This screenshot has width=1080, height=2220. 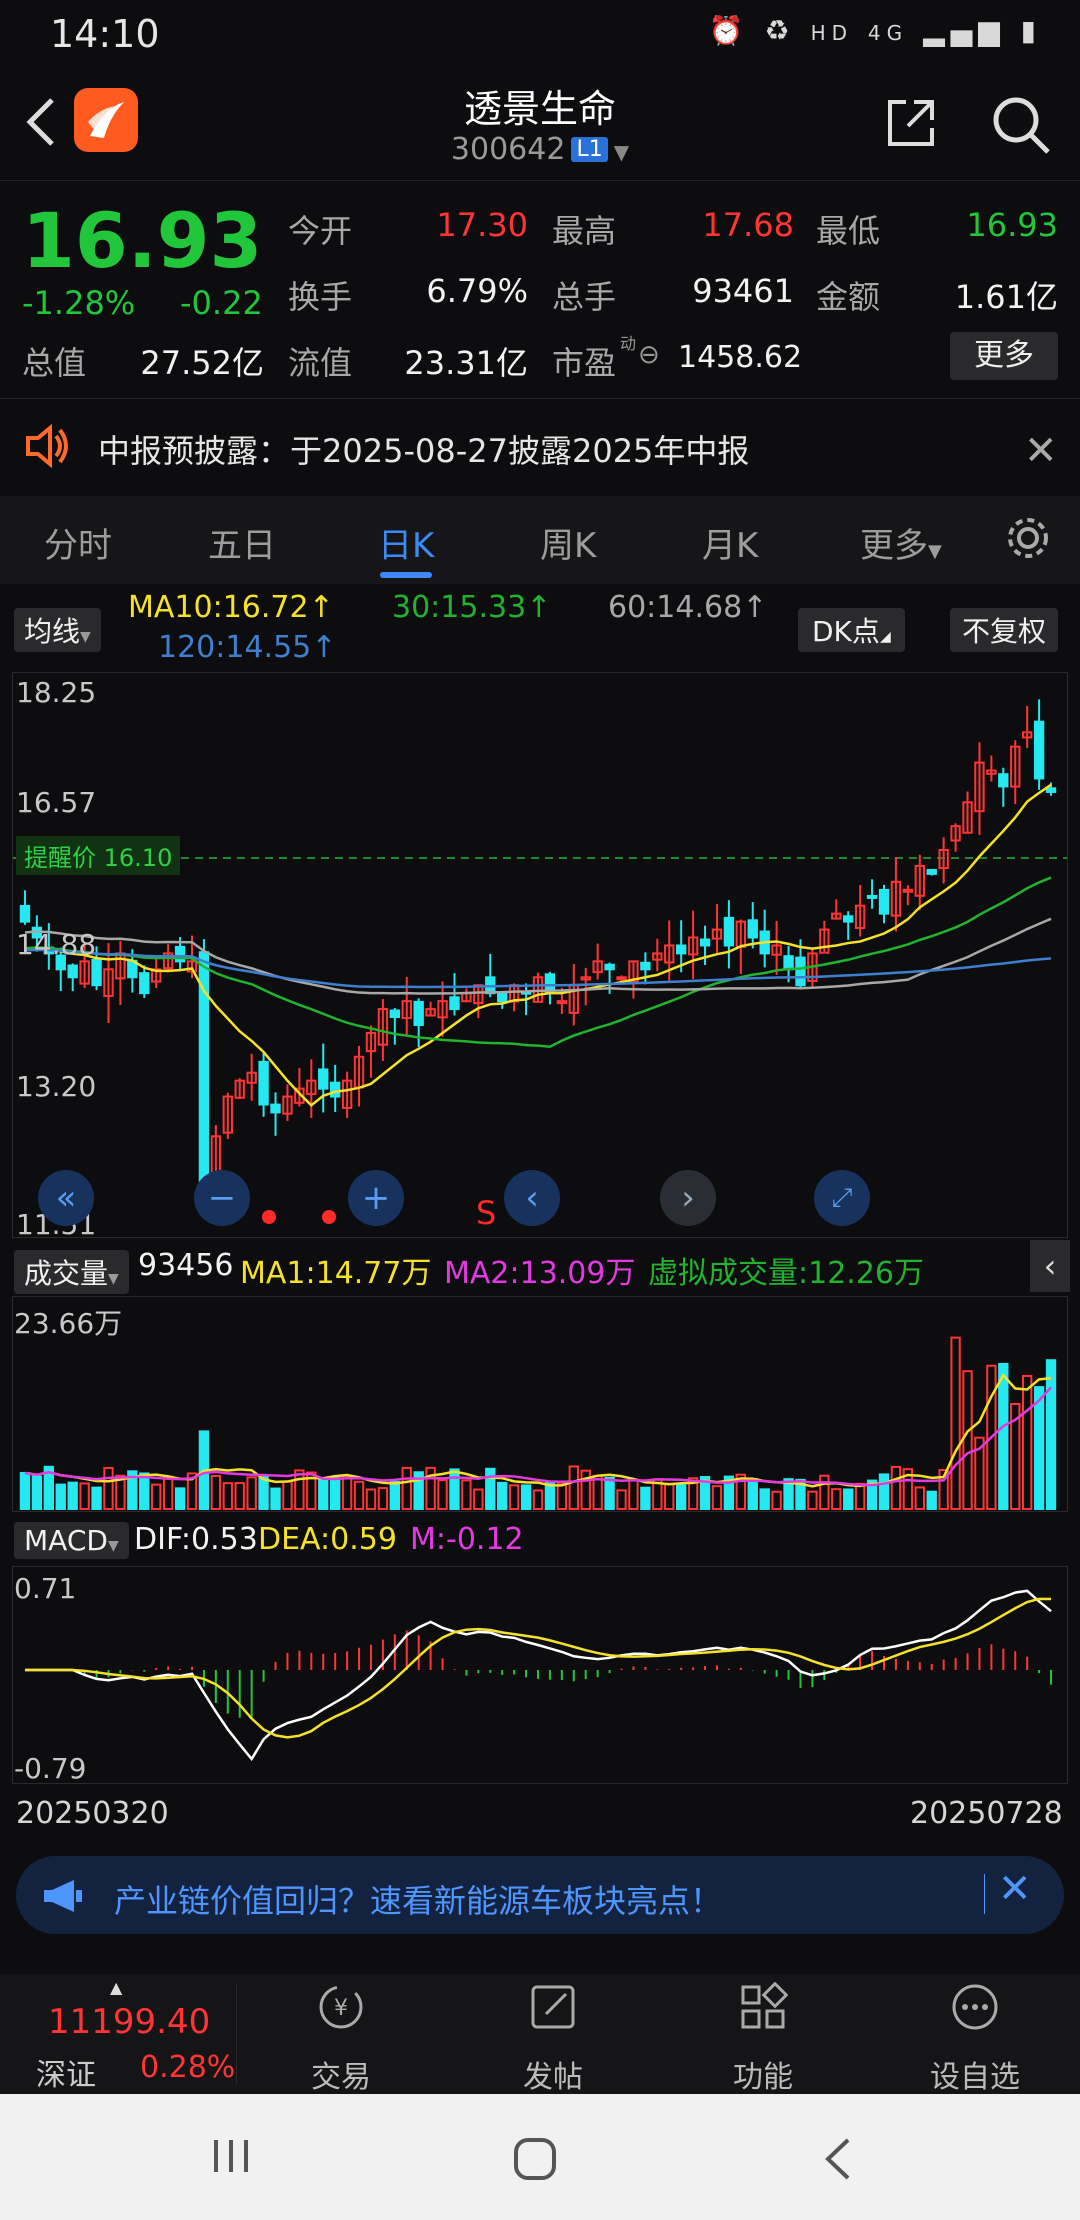 I want to click on active-tab-indicator, so click(x=406, y=575).